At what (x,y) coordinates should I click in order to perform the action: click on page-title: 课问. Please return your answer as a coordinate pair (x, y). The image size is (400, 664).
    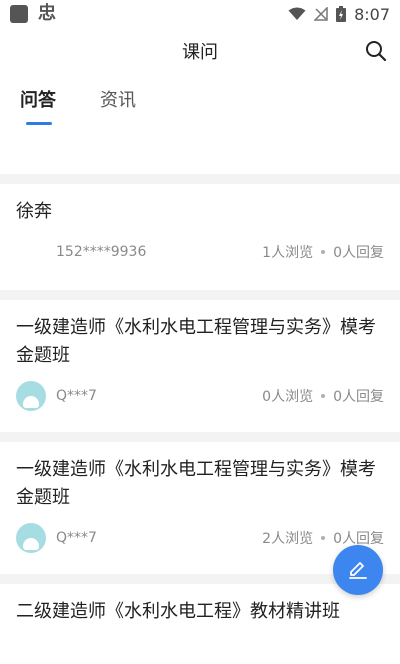
    Looking at the image, I should click on (200, 52).